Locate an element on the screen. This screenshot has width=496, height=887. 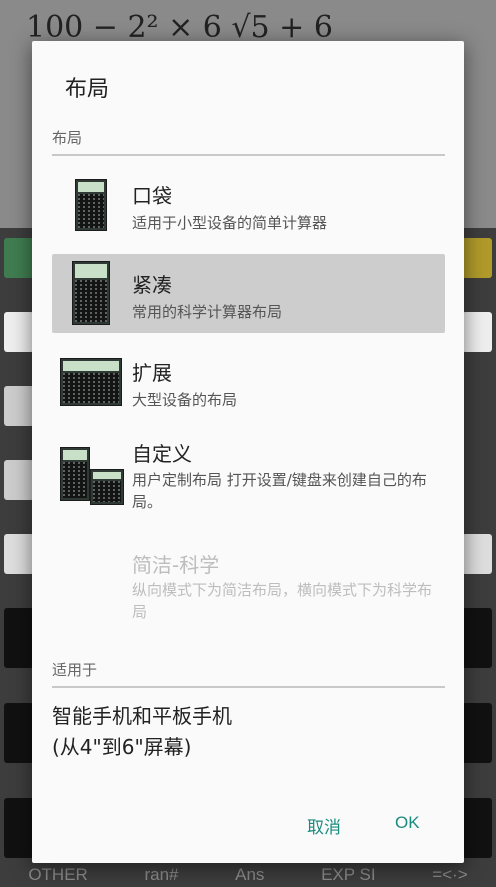
option-description: 常用的科学计算器布局 is located at coordinates (207, 312).